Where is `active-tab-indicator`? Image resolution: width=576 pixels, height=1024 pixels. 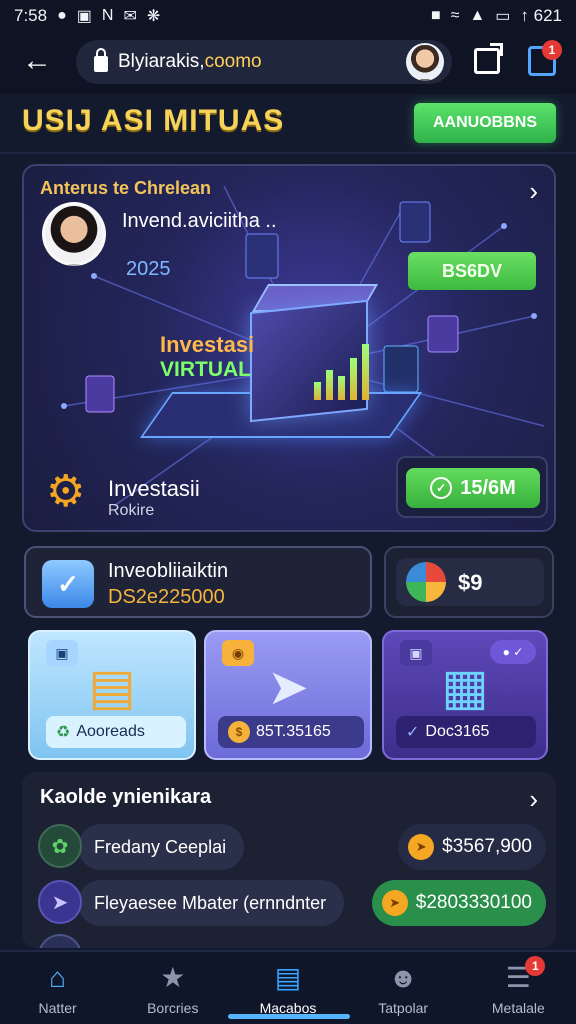 active-tab-indicator is located at coordinates (289, 1016).